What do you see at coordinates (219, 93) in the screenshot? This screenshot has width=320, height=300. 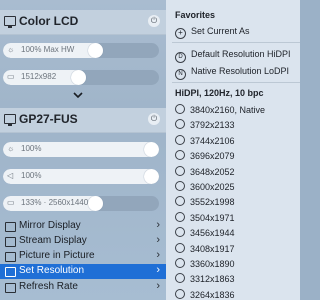 I see `hidpi-heading: HiDPI, 120Hz, 10 bpc` at bounding box center [219, 93].